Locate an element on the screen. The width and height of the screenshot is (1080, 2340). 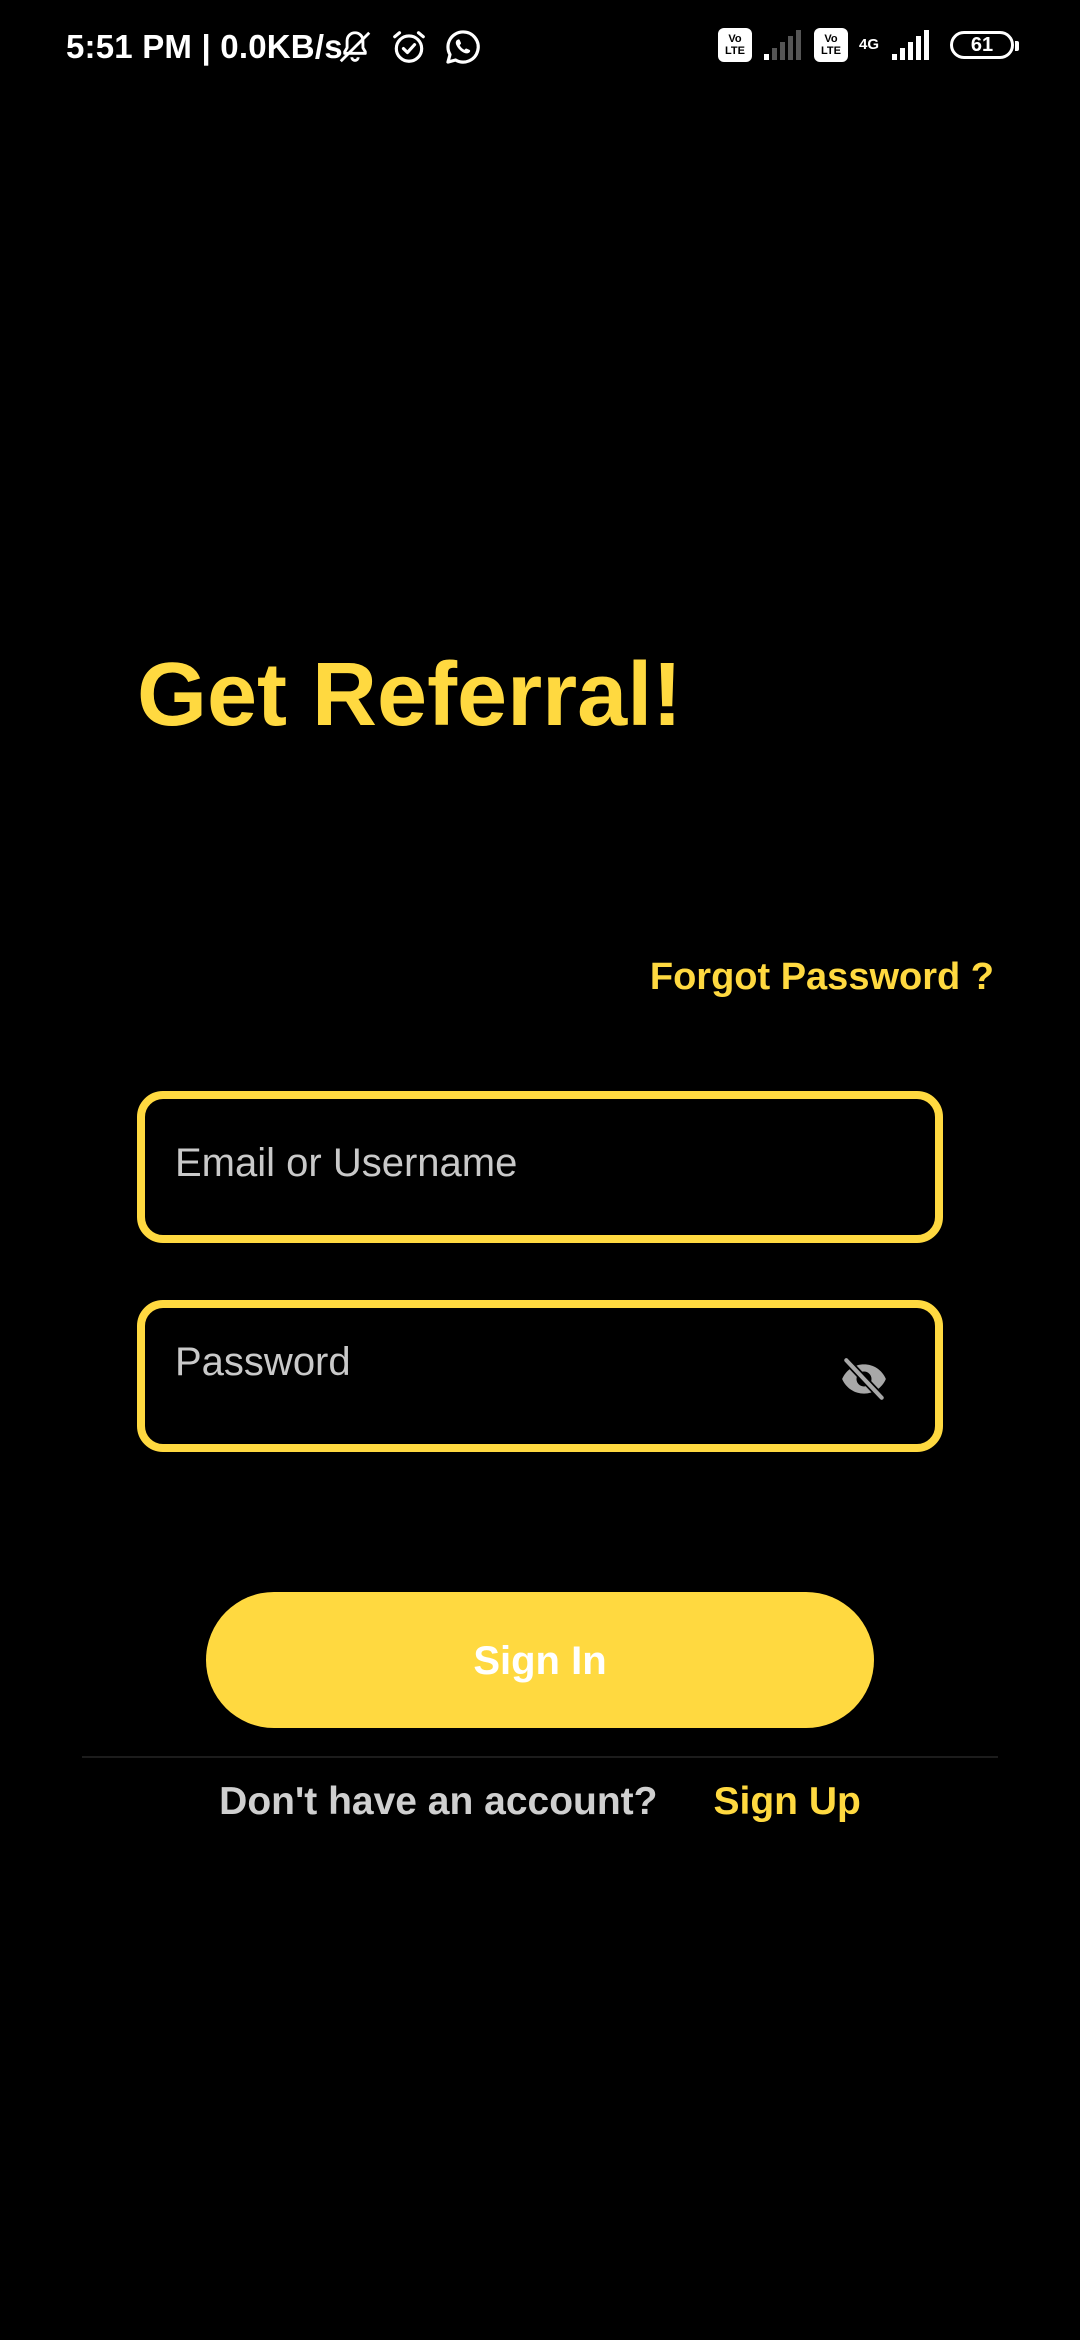
email-field is located at coordinates (540, 1167).